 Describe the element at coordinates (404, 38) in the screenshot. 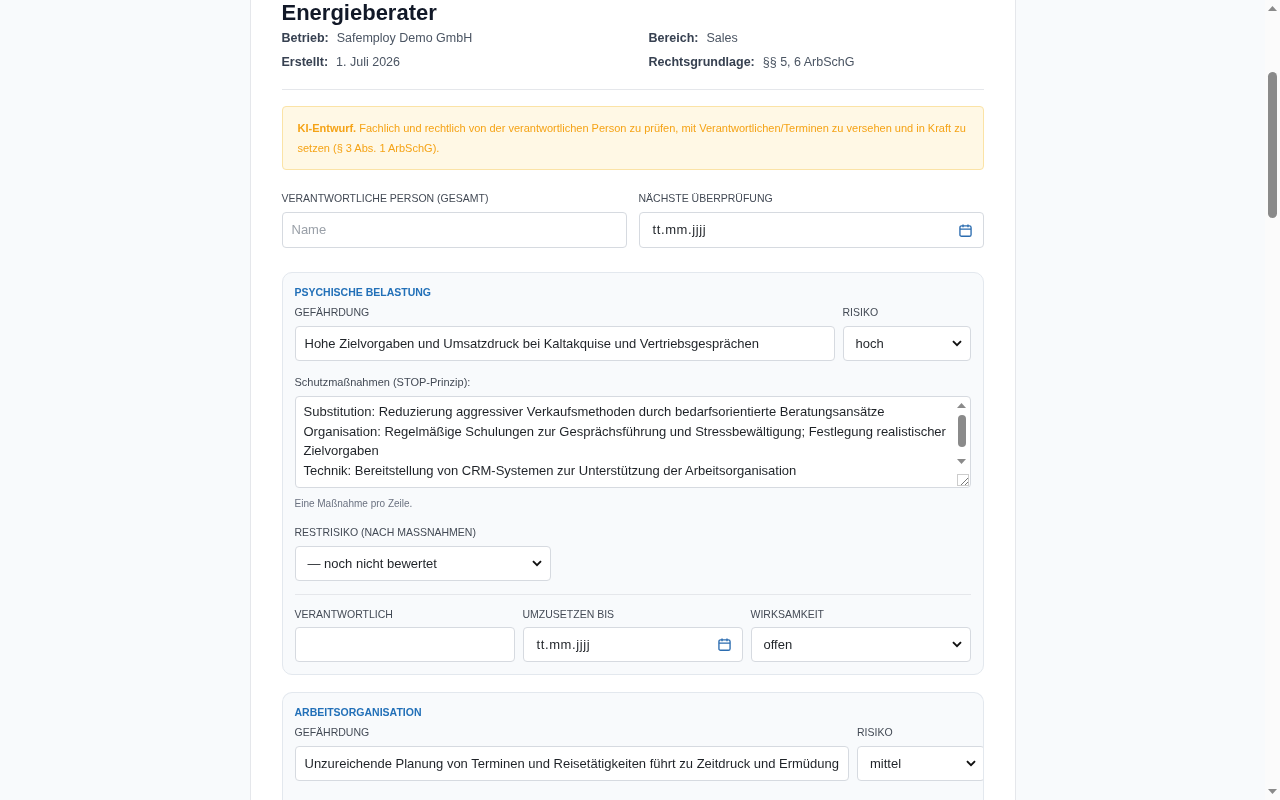

I see `meta-value: Safemploy Demo GmbH` at that location.